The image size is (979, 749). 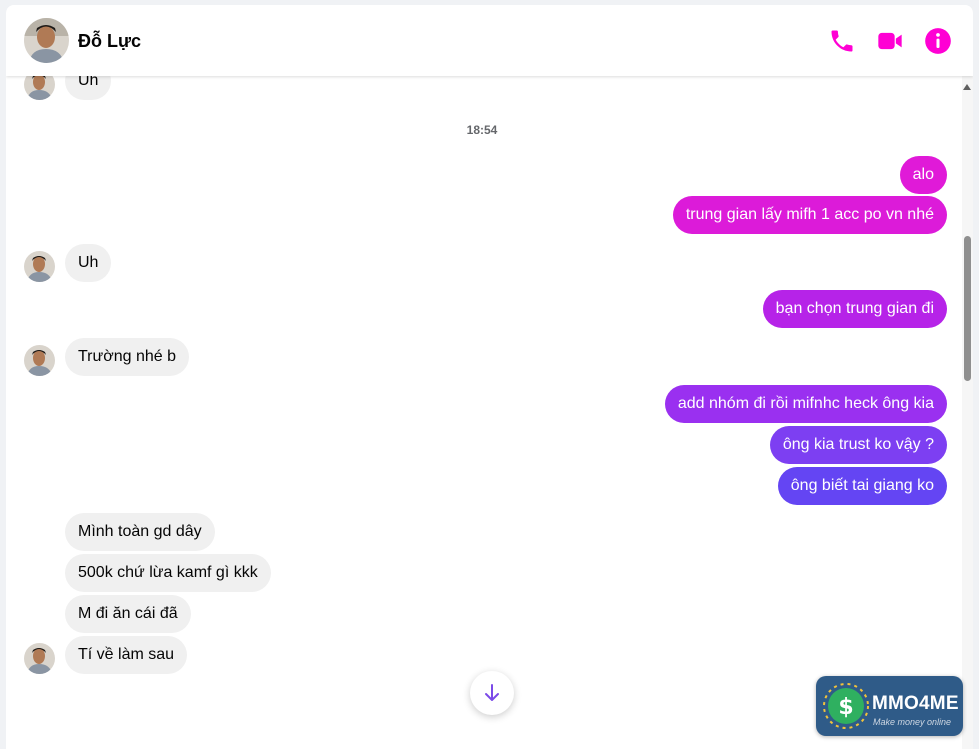 What do you see at coordinates (915, 703) in the screenshot?
I see `watermark-brand: MMO4ME` at bounding box center [915, 703].